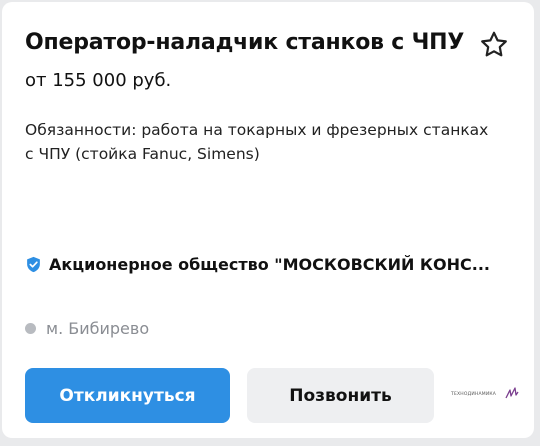 The image size is (540, 446). I want to click on company-logo: ТЕХНОДИНАМИКА, so click(486, 395).